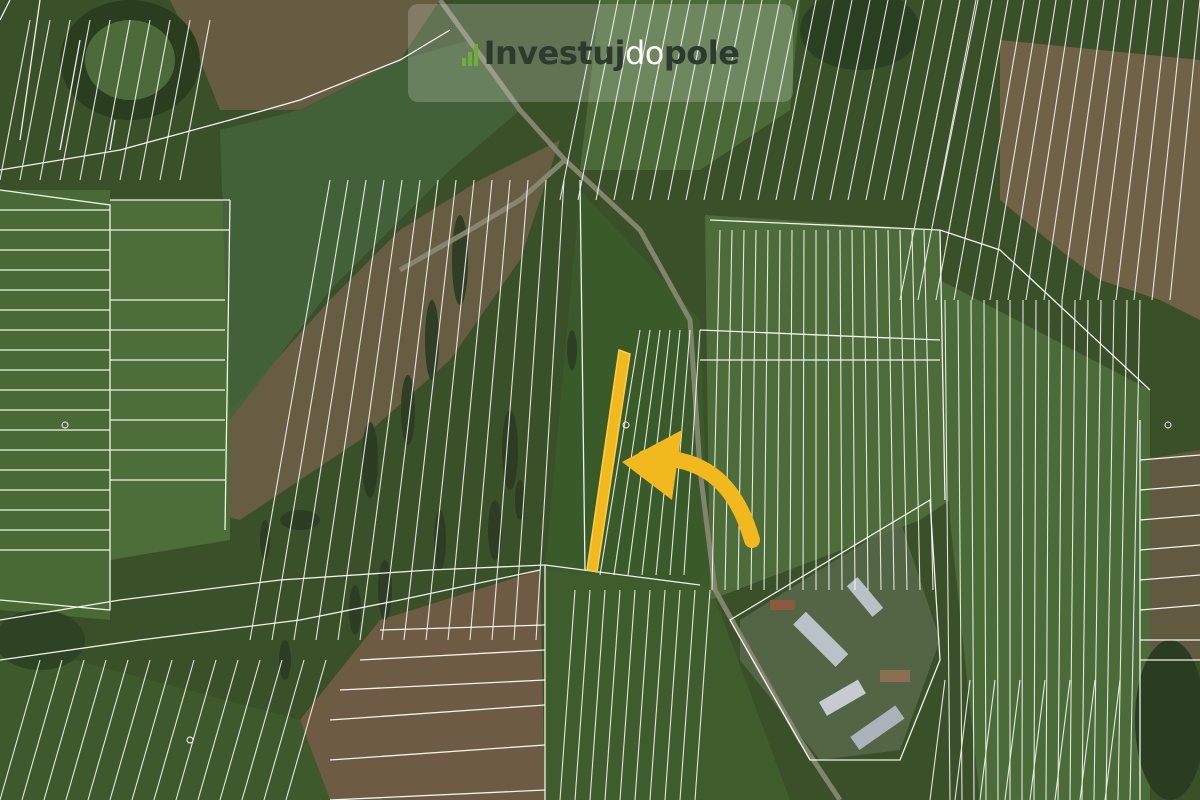 The width and height of the screenshot is (1200, 800). Describe the element at coordinates (469, 53) in the screenshot. I see `logo-bars-icon` at that location.